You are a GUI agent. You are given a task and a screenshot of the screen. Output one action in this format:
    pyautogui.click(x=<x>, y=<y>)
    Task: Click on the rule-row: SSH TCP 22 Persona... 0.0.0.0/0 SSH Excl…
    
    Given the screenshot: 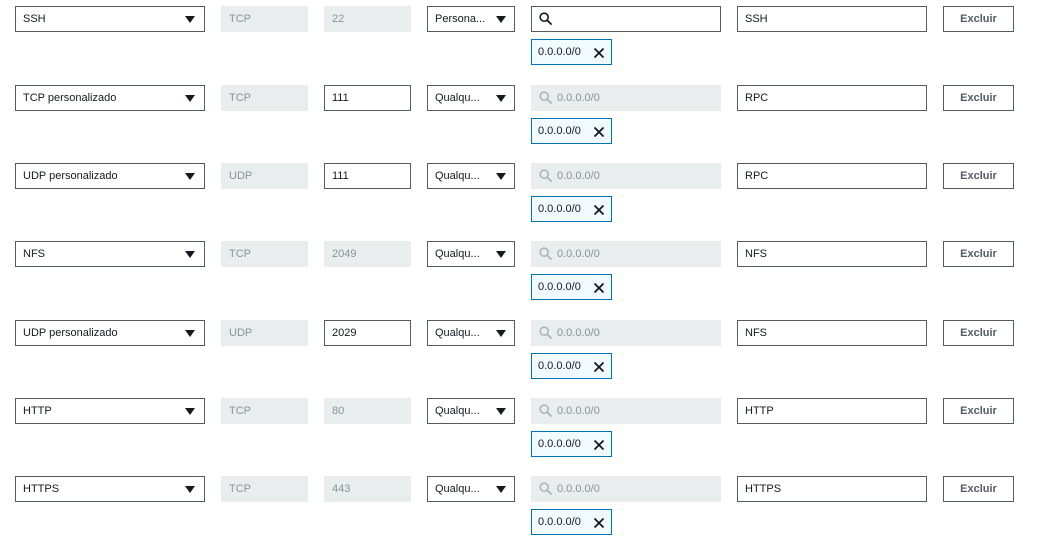 What is the action you would take?
    pyautogui.click(x=518, y=41)
    